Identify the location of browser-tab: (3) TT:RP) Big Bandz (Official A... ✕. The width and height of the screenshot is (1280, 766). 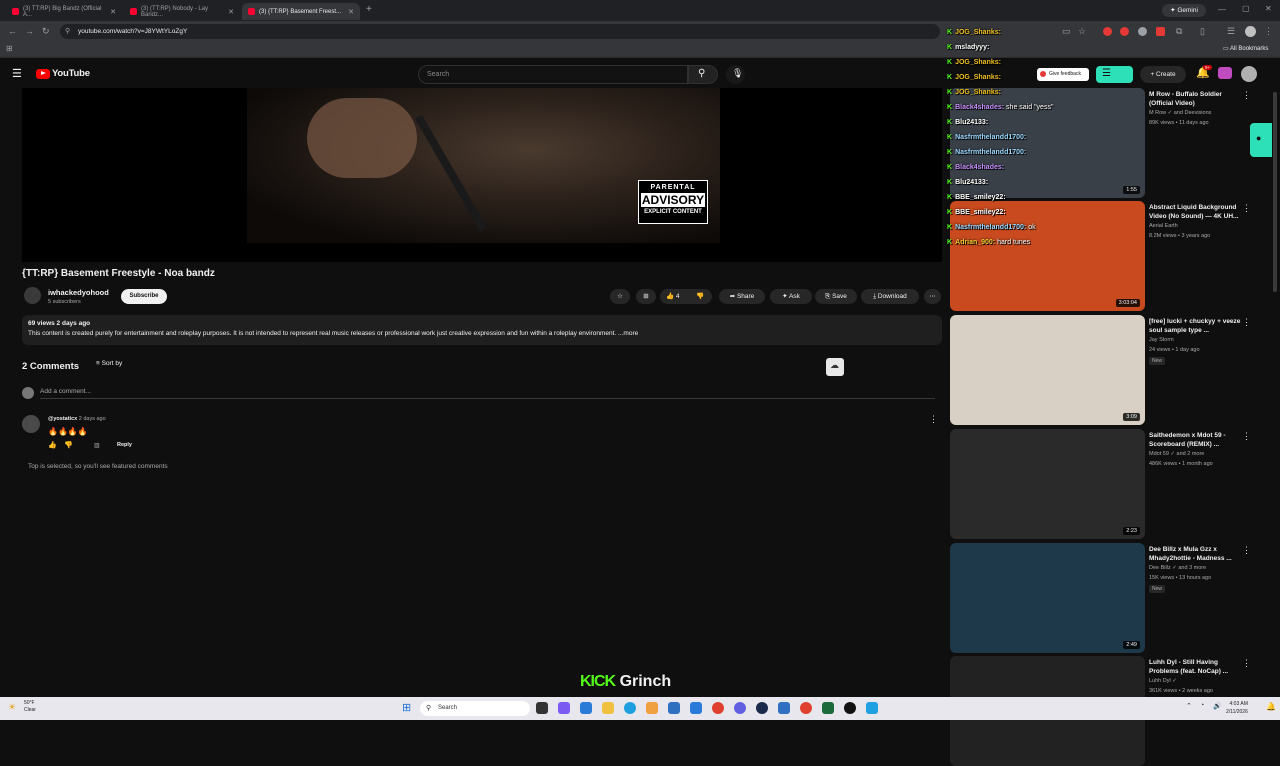
(64, 11).